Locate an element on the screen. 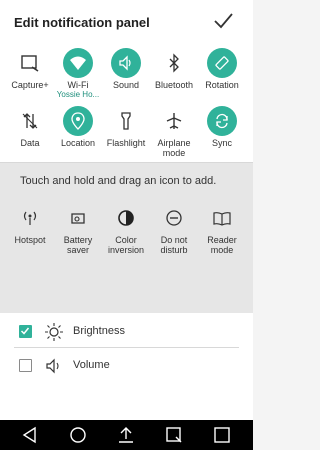 The height and width of the screenshot is (450, 320). tile-sound: Sound is located at coordinates (126, 69).